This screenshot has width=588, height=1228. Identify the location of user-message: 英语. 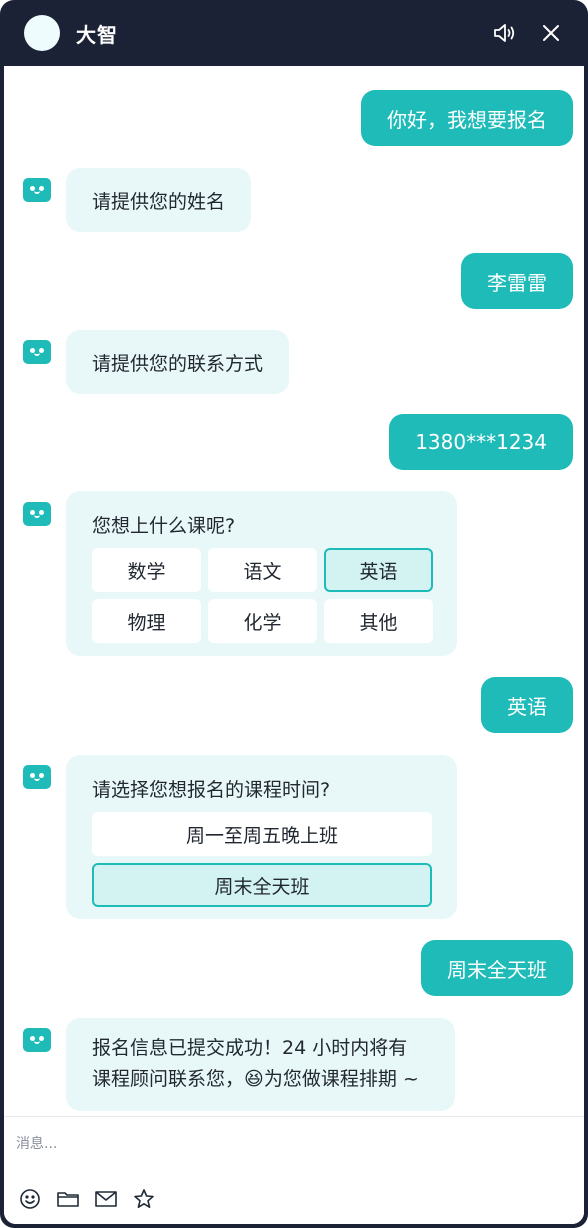
(527, 705).